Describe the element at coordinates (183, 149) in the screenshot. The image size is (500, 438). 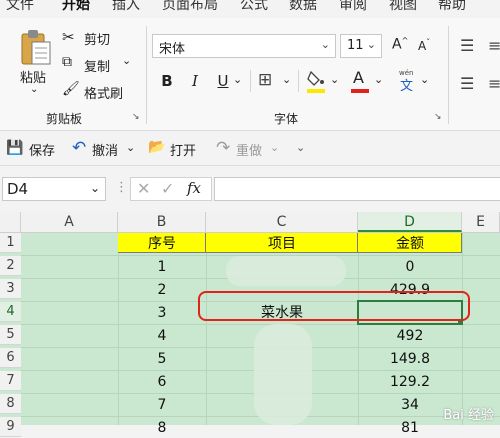
I see `open-button: 打开` at that location.